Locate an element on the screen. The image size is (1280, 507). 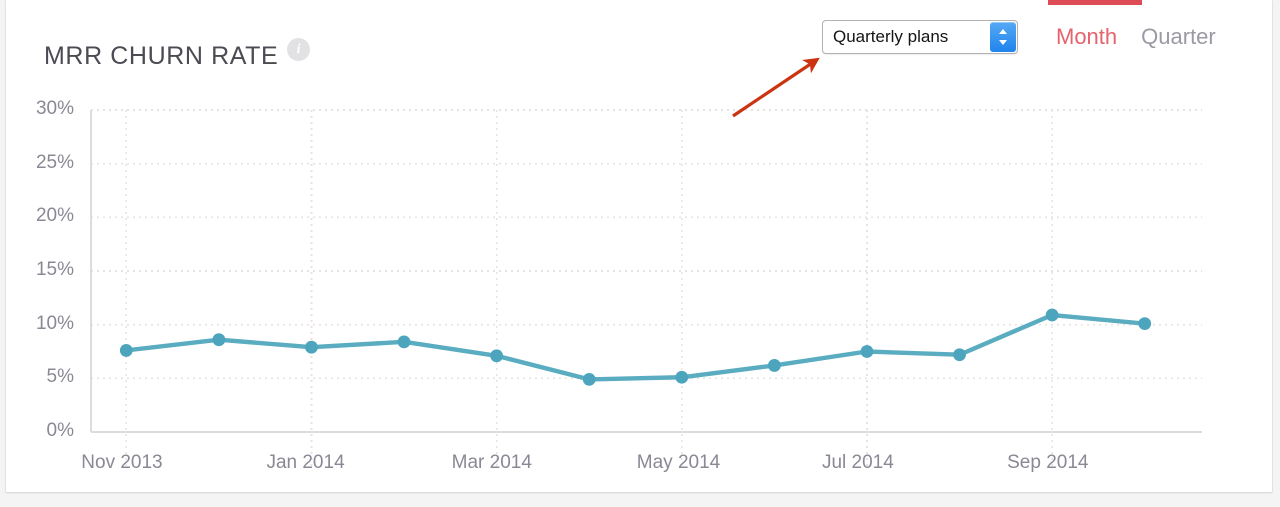
y-axis-tick-label: 0% is located at coordinates (60, 430).